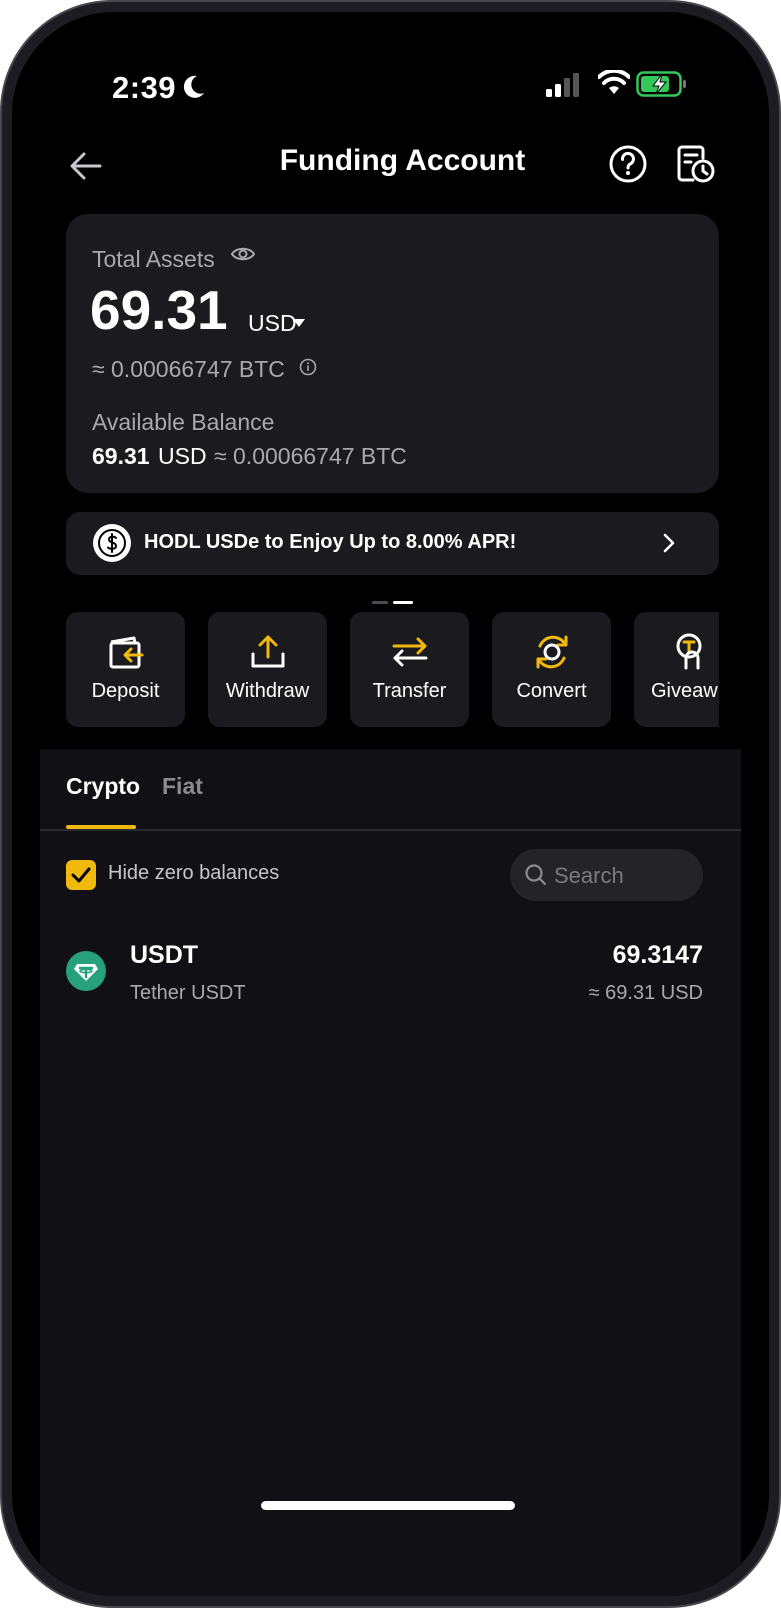 Image resolution: width=781 pixels, height=1608 pixels. Describe the element at coordinates (409, 652) in the screenshot. I see `transfer-icon` at that location.